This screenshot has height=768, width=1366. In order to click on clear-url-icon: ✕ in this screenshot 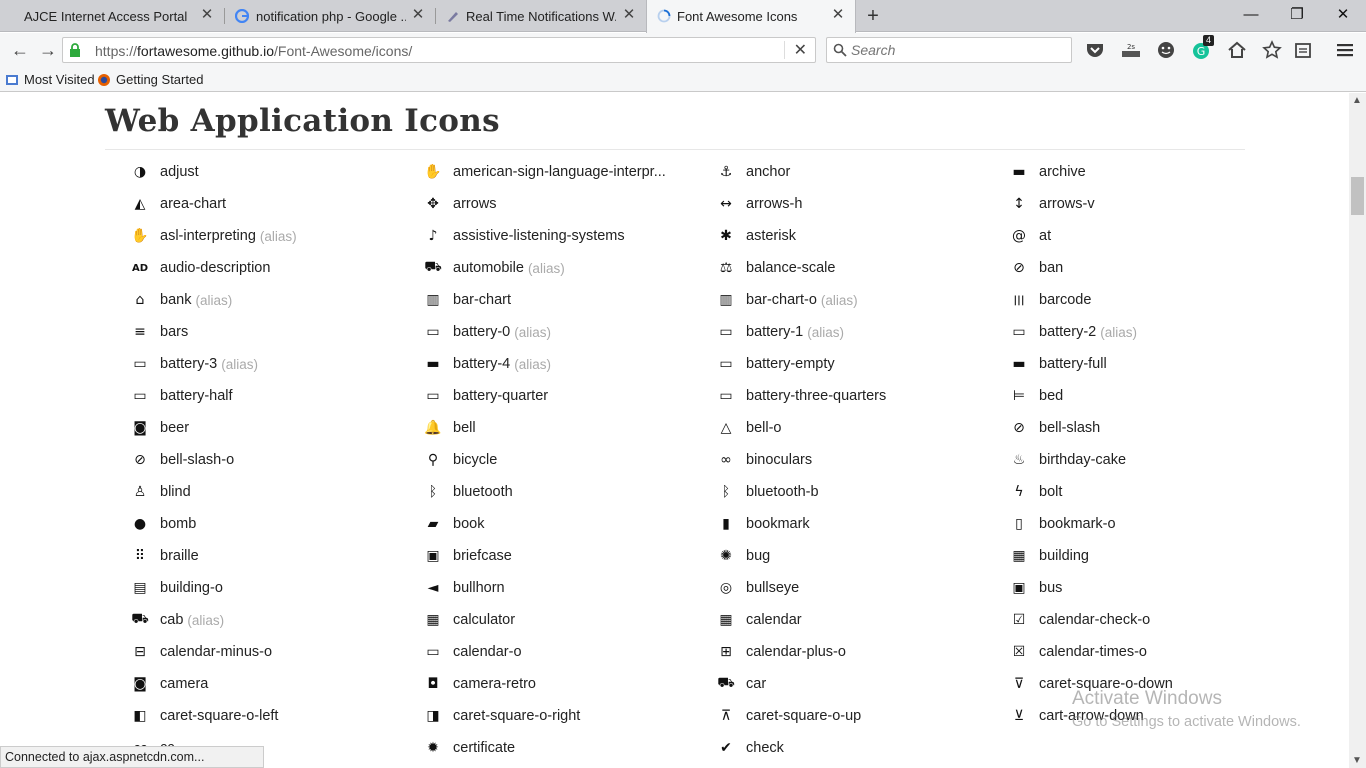, I will do `click(800, 50)`.